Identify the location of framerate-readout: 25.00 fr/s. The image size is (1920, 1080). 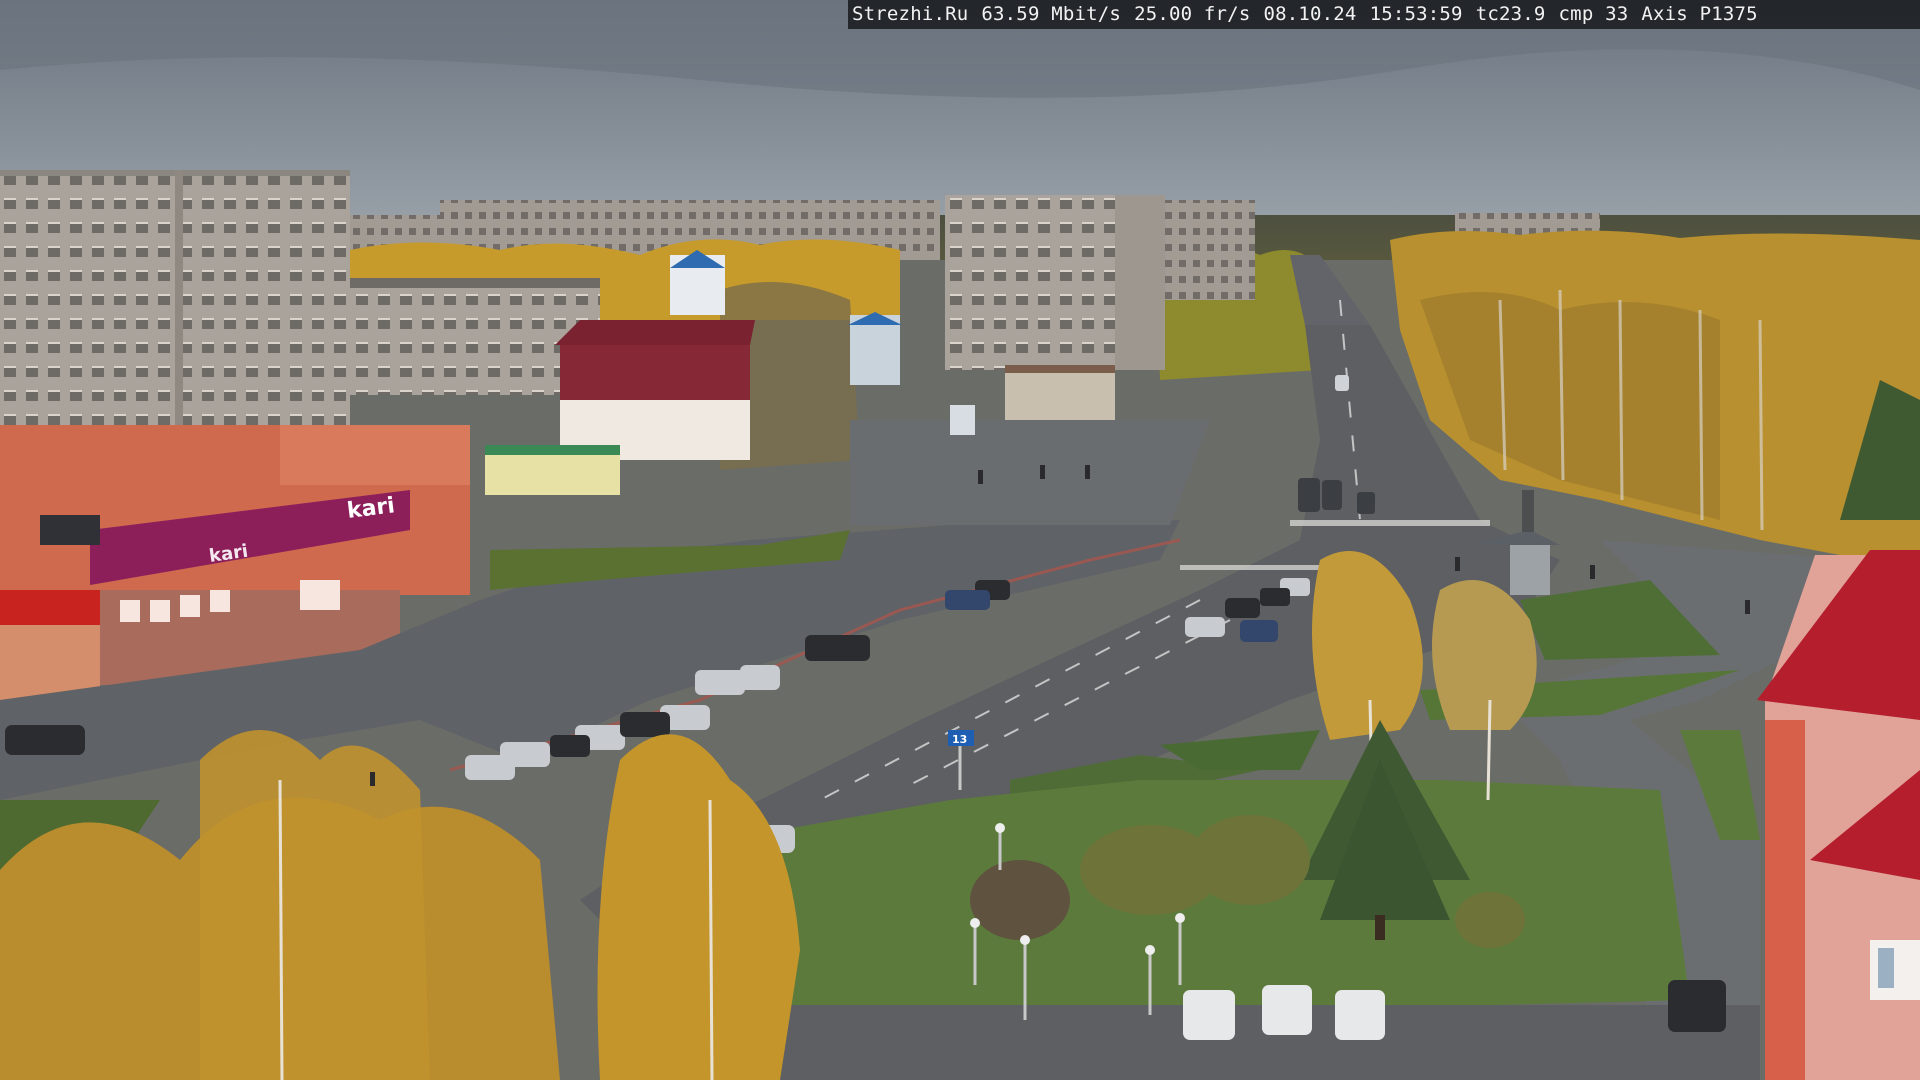
(1192, 14).